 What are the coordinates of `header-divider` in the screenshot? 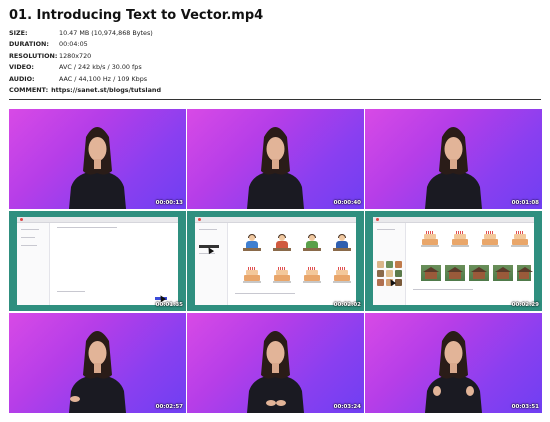 It's located at (275, 99).